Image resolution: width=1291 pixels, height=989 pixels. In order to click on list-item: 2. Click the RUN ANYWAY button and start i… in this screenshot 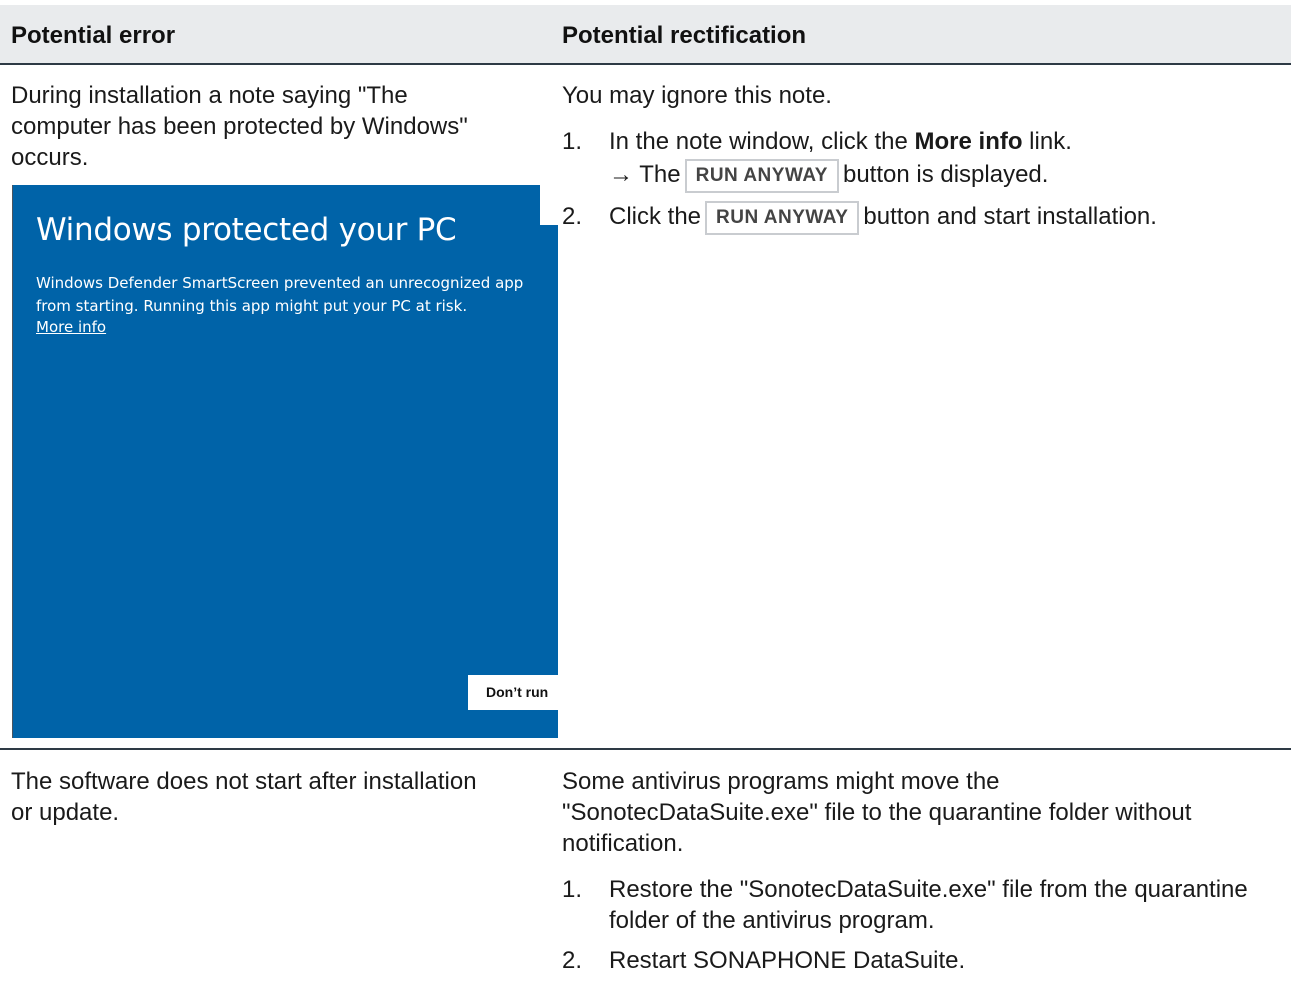, I will do `click(924, 218)`.